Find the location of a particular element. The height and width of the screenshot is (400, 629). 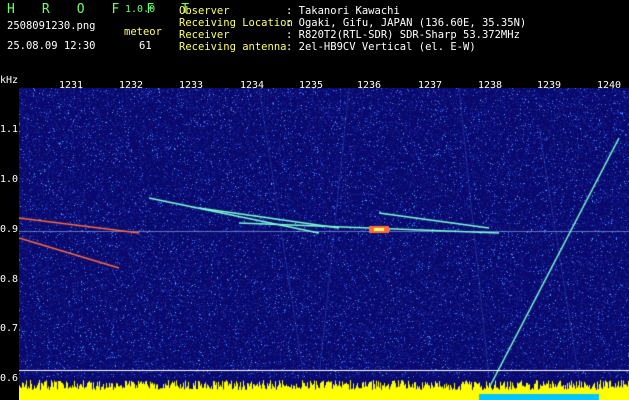

file-datetime: 25.08.09 12:30 is located at coordinates (51, 46).